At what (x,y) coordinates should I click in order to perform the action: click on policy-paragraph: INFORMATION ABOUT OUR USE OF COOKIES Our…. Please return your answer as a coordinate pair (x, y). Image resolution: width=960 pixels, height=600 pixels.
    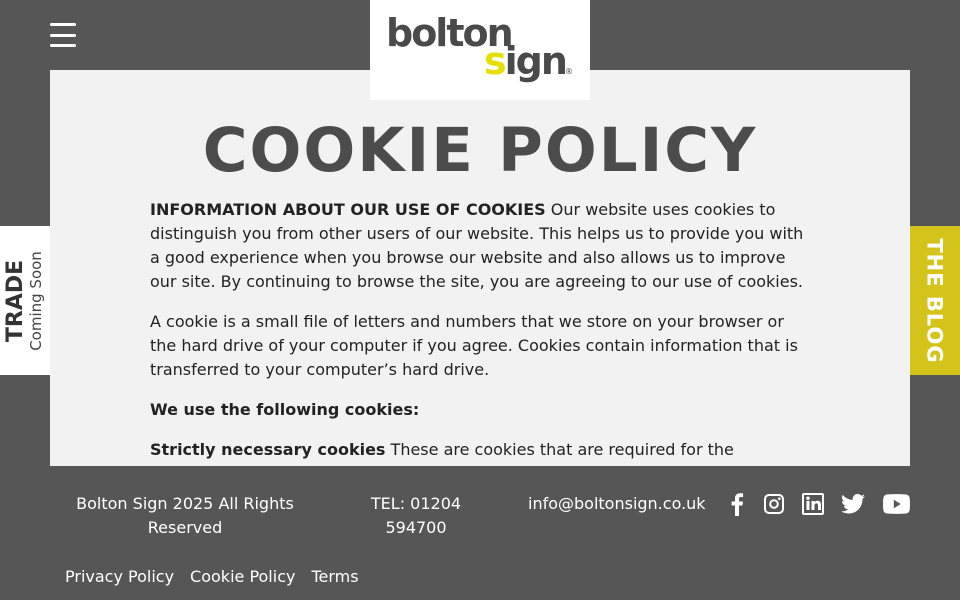
    Looking at the image, I should click on (480, 246).